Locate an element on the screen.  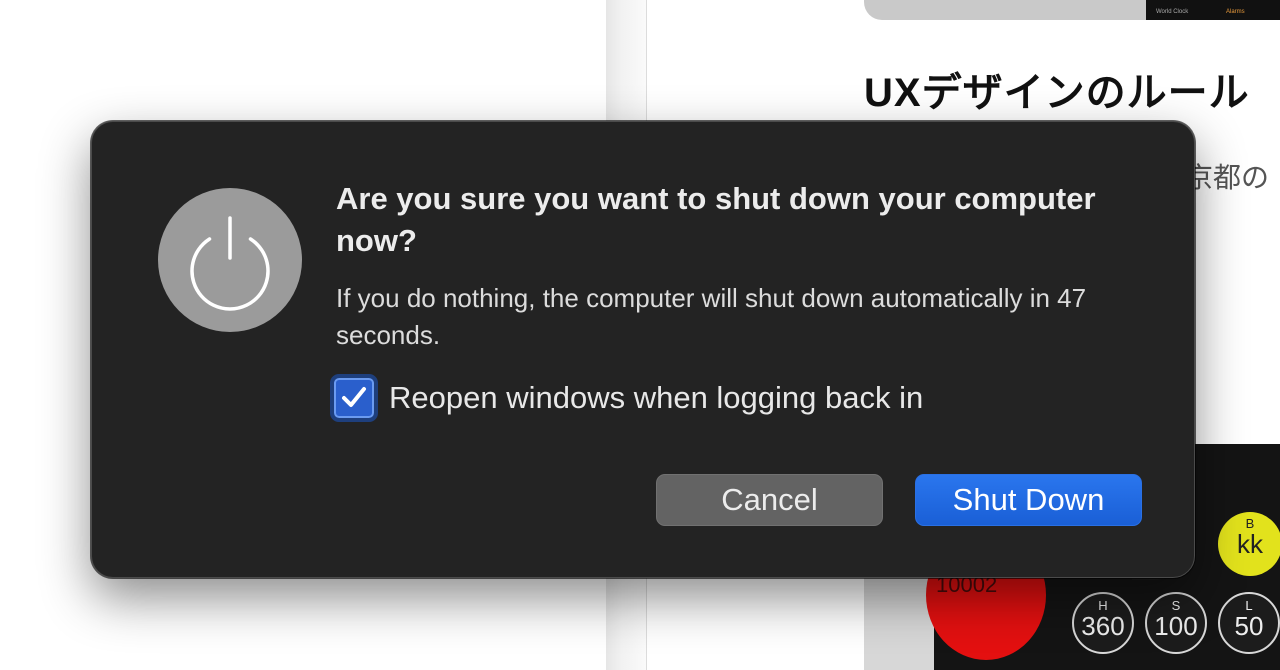
power-icon is located at coordinates (230, 260).